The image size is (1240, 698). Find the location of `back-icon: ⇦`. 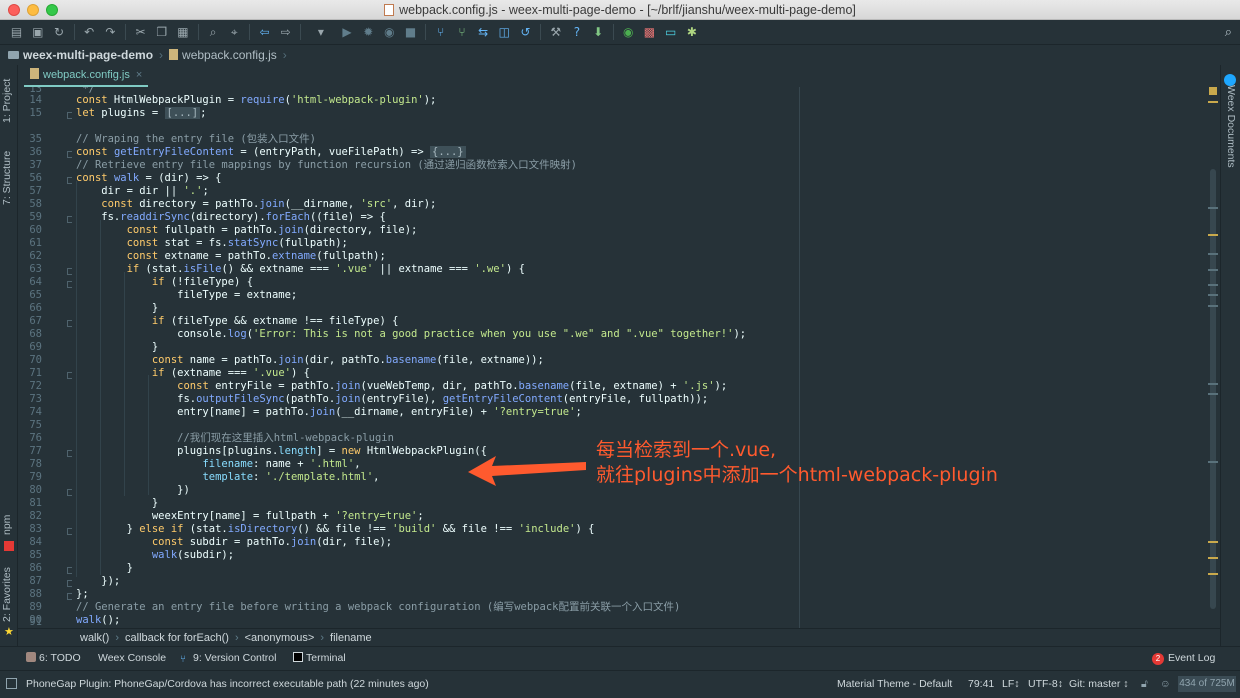

back-icon: ⇦ is located at coordinates (264, 32).